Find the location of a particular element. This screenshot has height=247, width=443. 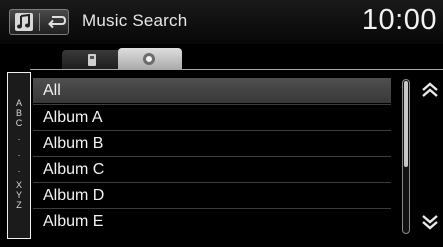

alpha-letter: B is located at coordinates (19, 113).